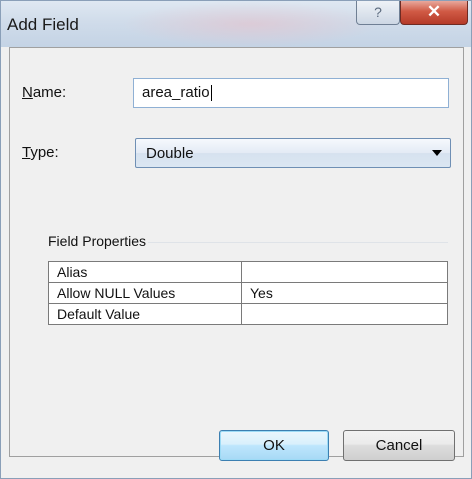  What do you see at coordinates (274, 445) in the screenshot?
I see `ok-button: OK` at bounding box center [274, 445].